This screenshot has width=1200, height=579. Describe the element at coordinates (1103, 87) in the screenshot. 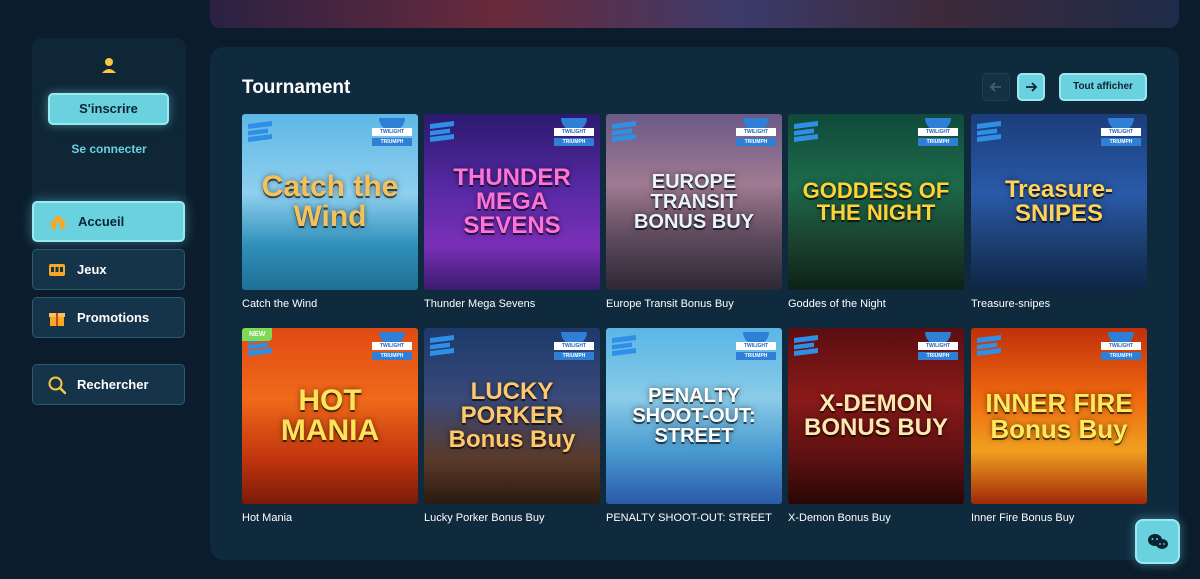

I see `show-all-button: Tout afficher` at that location.